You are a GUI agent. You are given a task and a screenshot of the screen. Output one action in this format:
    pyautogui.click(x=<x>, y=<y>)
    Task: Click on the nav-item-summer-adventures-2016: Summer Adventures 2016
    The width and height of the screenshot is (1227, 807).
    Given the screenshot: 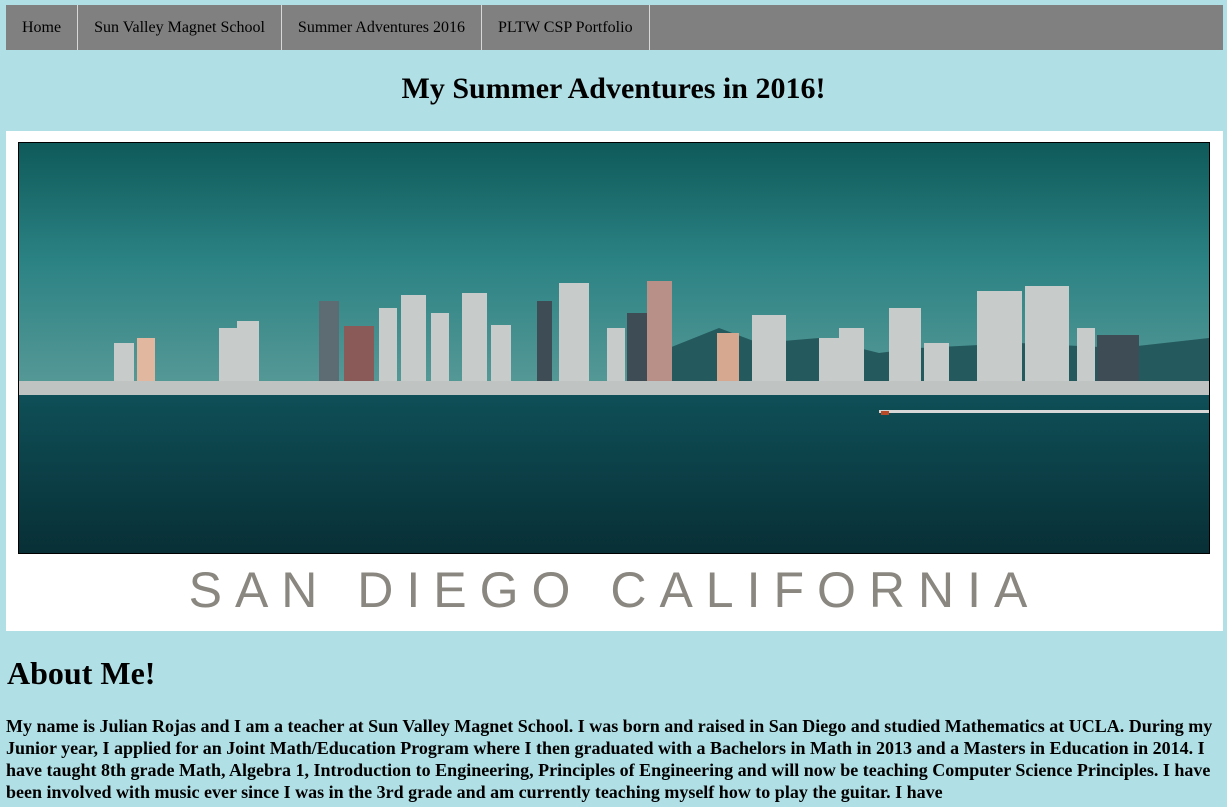 What is the action you would take?
    pyautogui.click(x=382, y=27)
    